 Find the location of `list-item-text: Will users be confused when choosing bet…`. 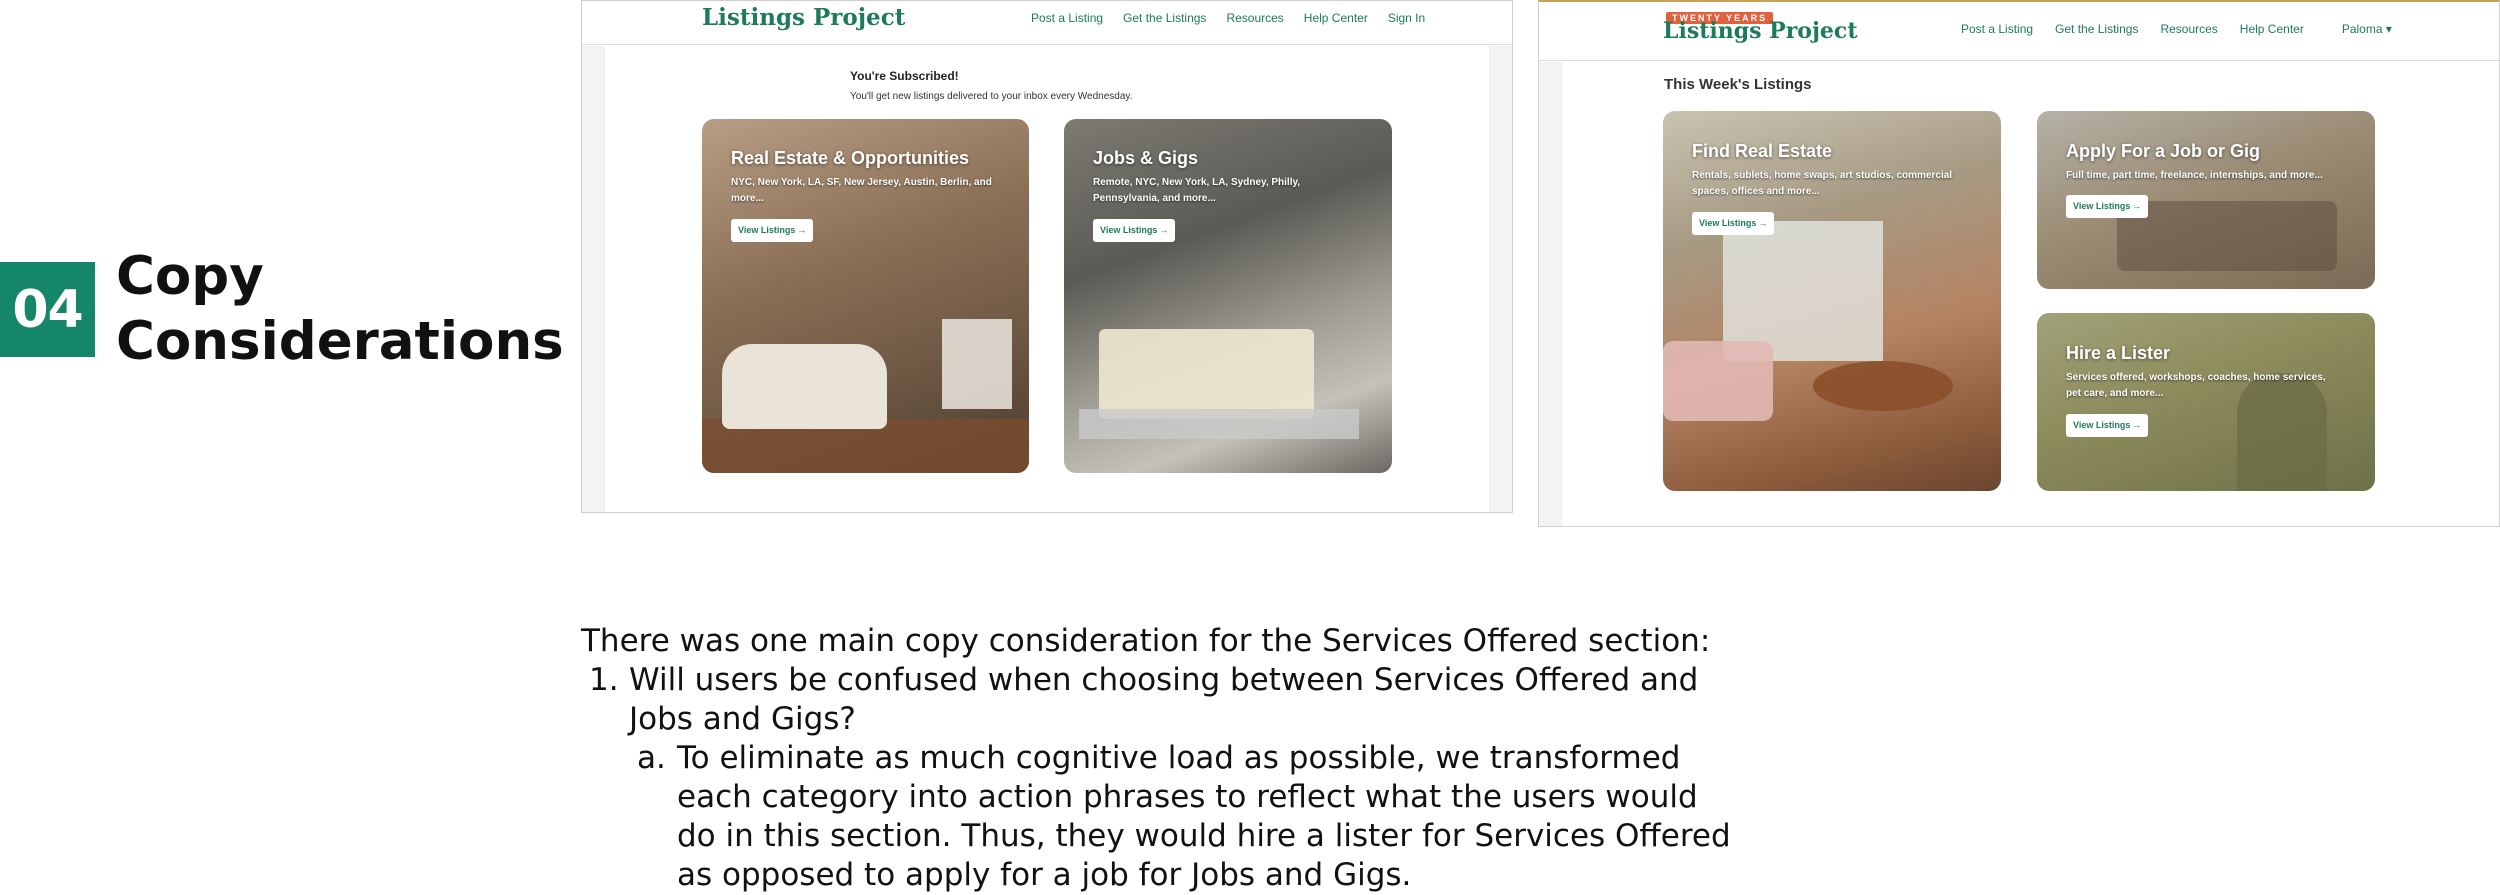

list-item-text: Will users be confused when choosing bet… is located at coordinates (1164, 699).